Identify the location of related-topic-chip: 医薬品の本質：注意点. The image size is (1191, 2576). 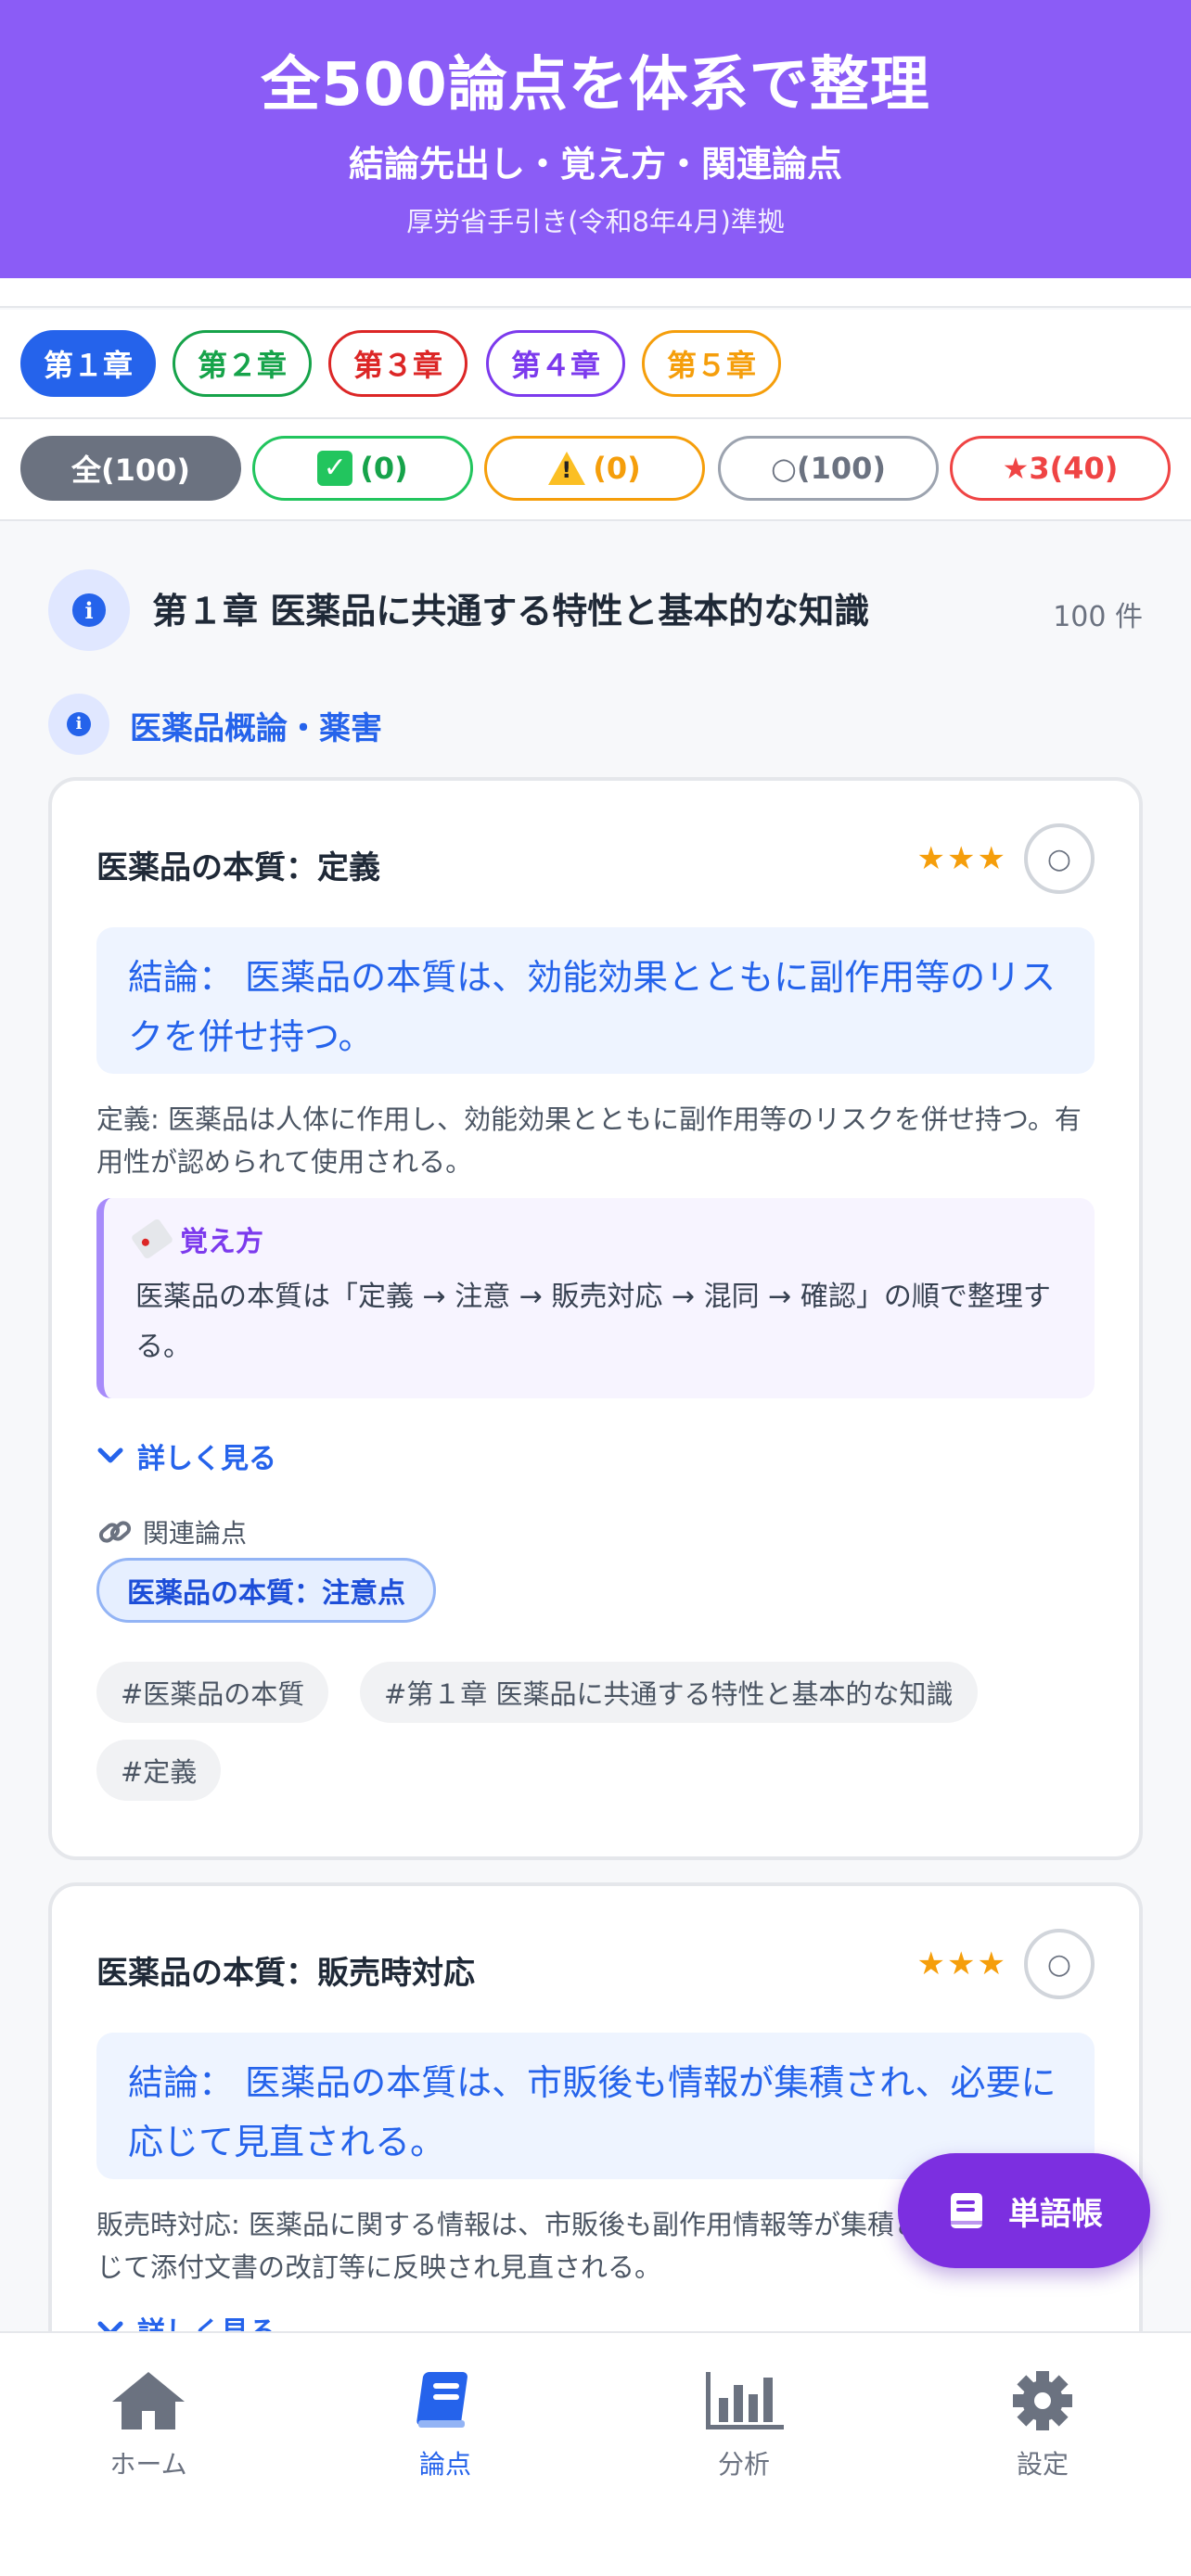
(266, 1591).